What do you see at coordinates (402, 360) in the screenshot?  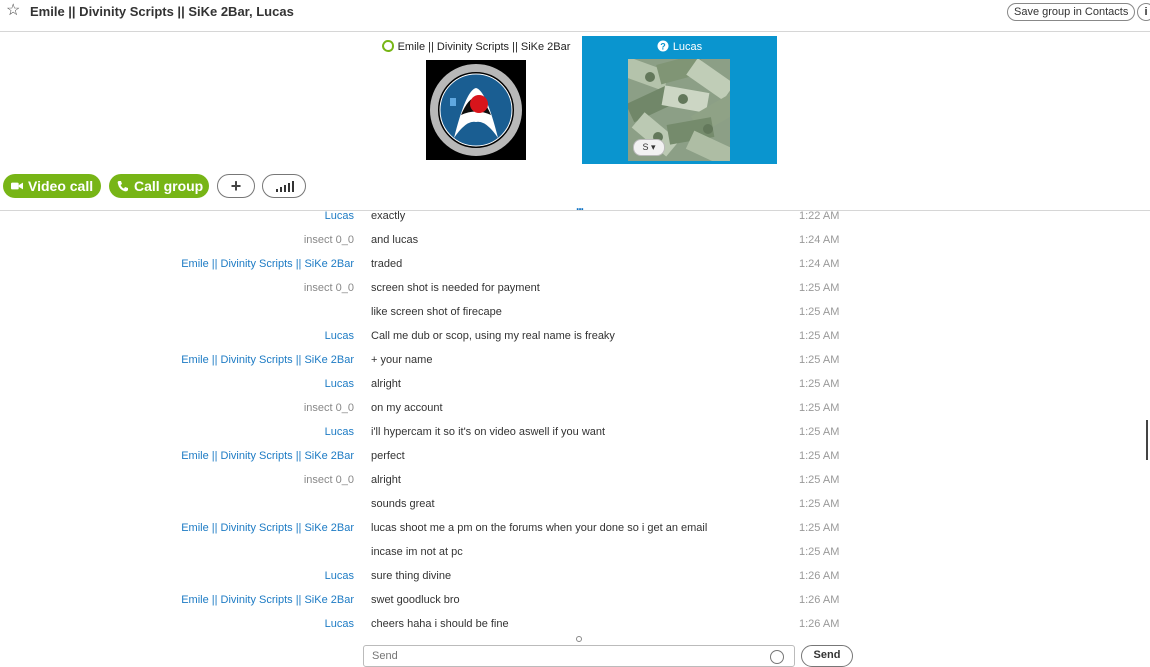 I see `message-text: + your name` at bounding box center [402, 360].